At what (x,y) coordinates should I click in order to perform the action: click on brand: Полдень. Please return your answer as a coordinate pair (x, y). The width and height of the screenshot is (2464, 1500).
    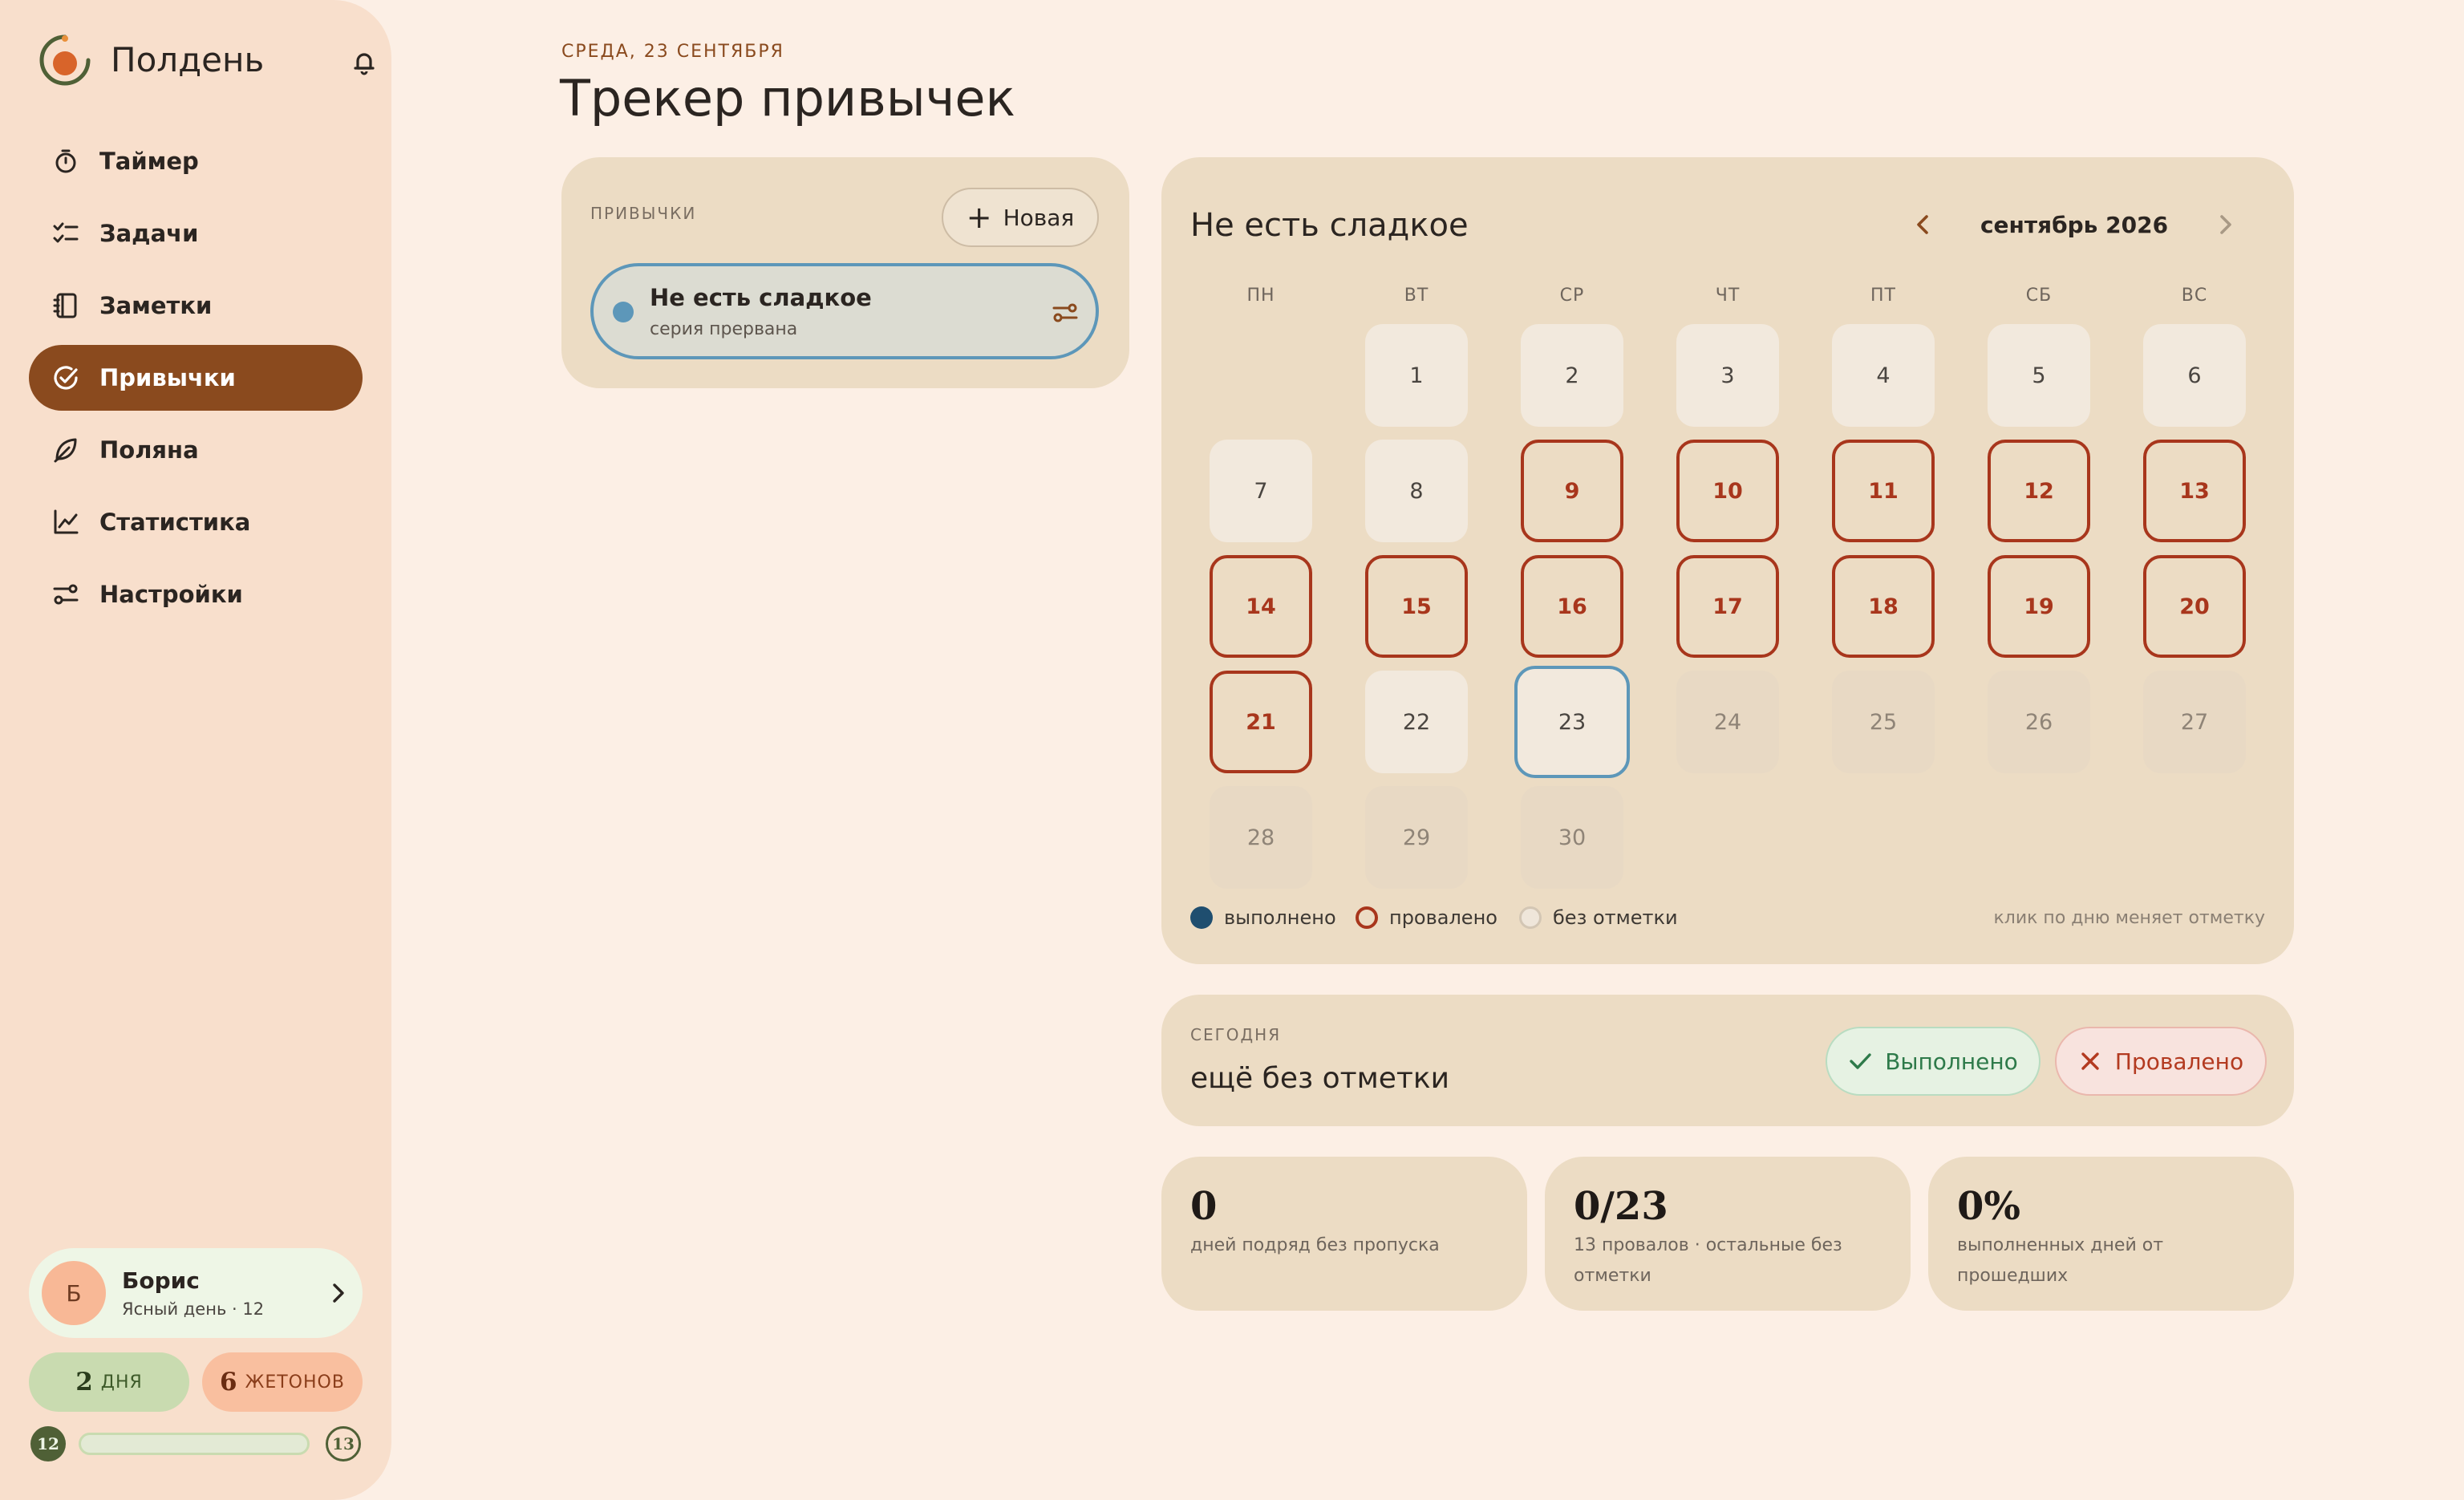
    Looking at the image, I should click on (206, 62).